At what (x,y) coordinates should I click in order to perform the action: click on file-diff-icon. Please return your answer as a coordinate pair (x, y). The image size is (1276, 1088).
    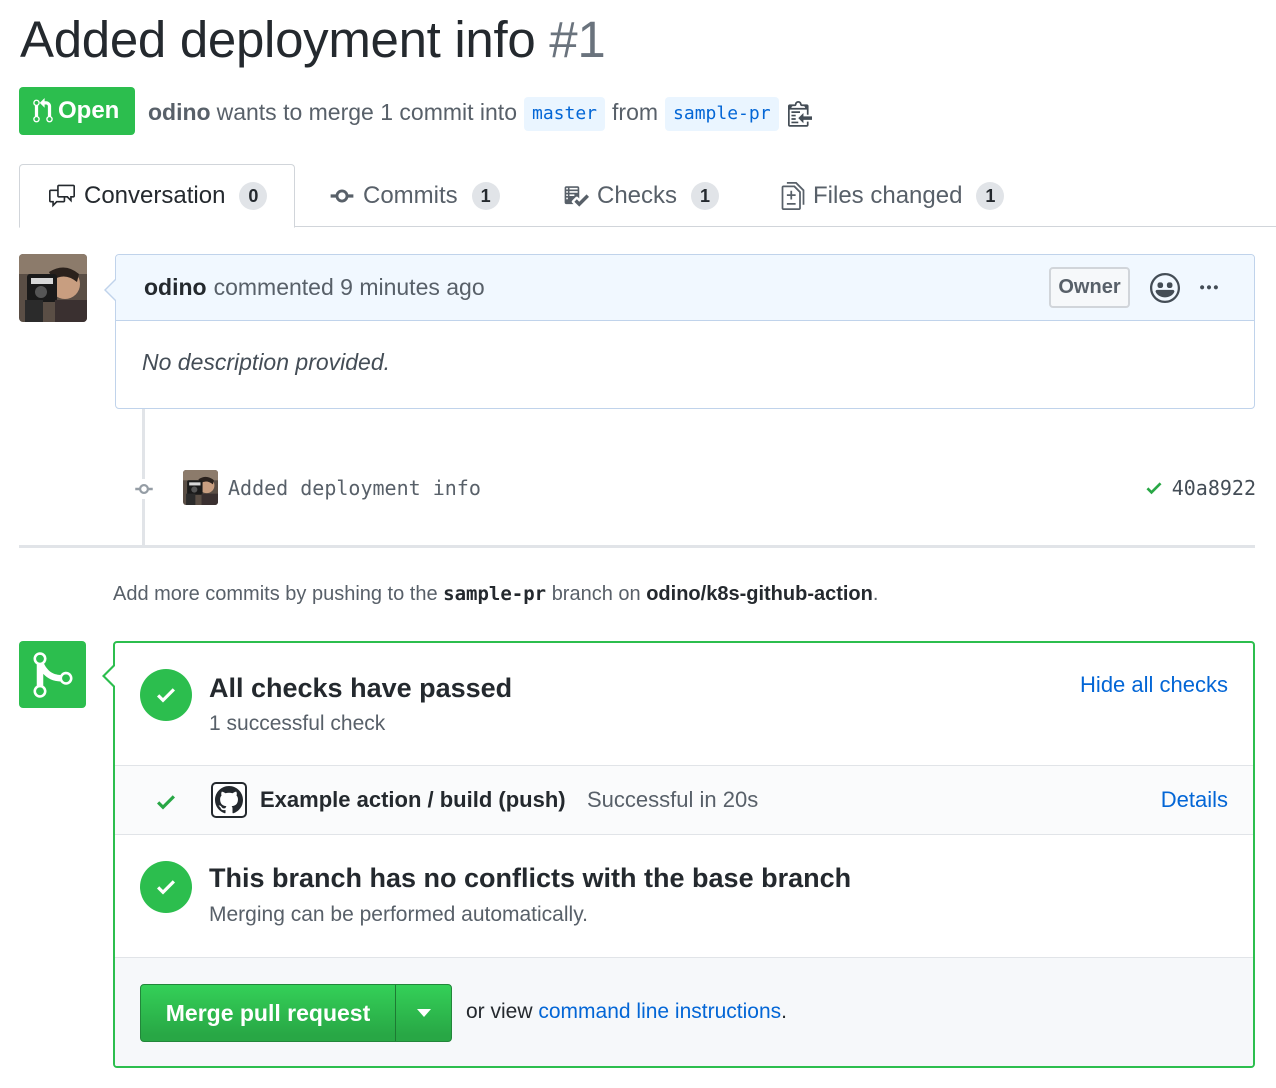
    Looking at the image, I should click on (793, 195).